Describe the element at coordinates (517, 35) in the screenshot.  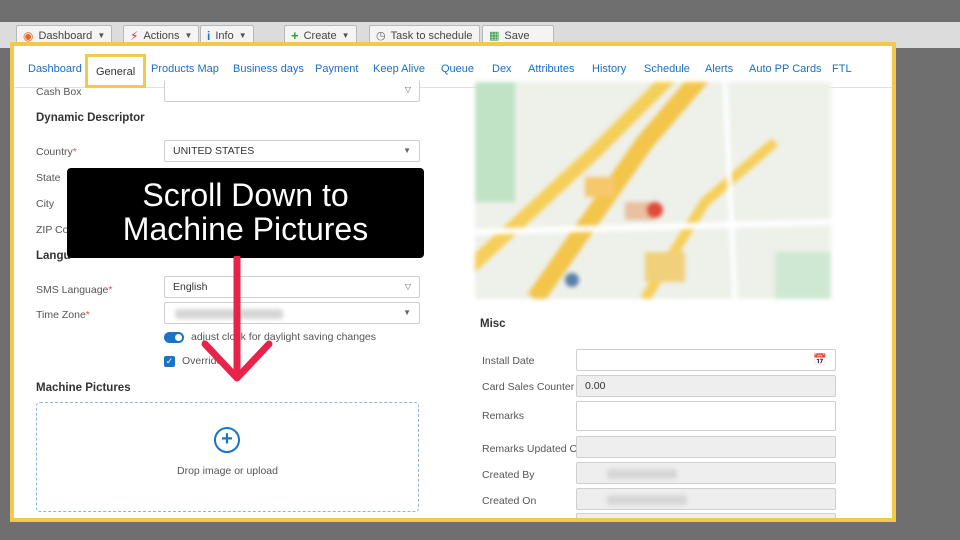
I see `save-label: Save` at that location.